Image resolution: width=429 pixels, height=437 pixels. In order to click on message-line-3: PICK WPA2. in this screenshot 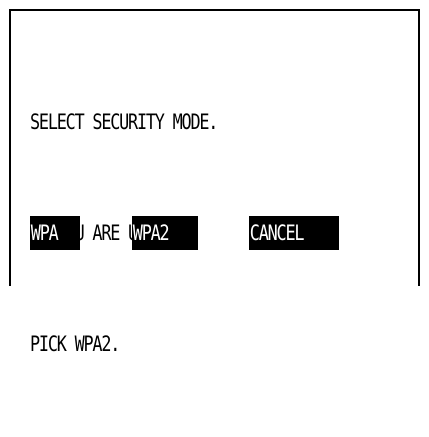, I will do `click(75, 344)`.